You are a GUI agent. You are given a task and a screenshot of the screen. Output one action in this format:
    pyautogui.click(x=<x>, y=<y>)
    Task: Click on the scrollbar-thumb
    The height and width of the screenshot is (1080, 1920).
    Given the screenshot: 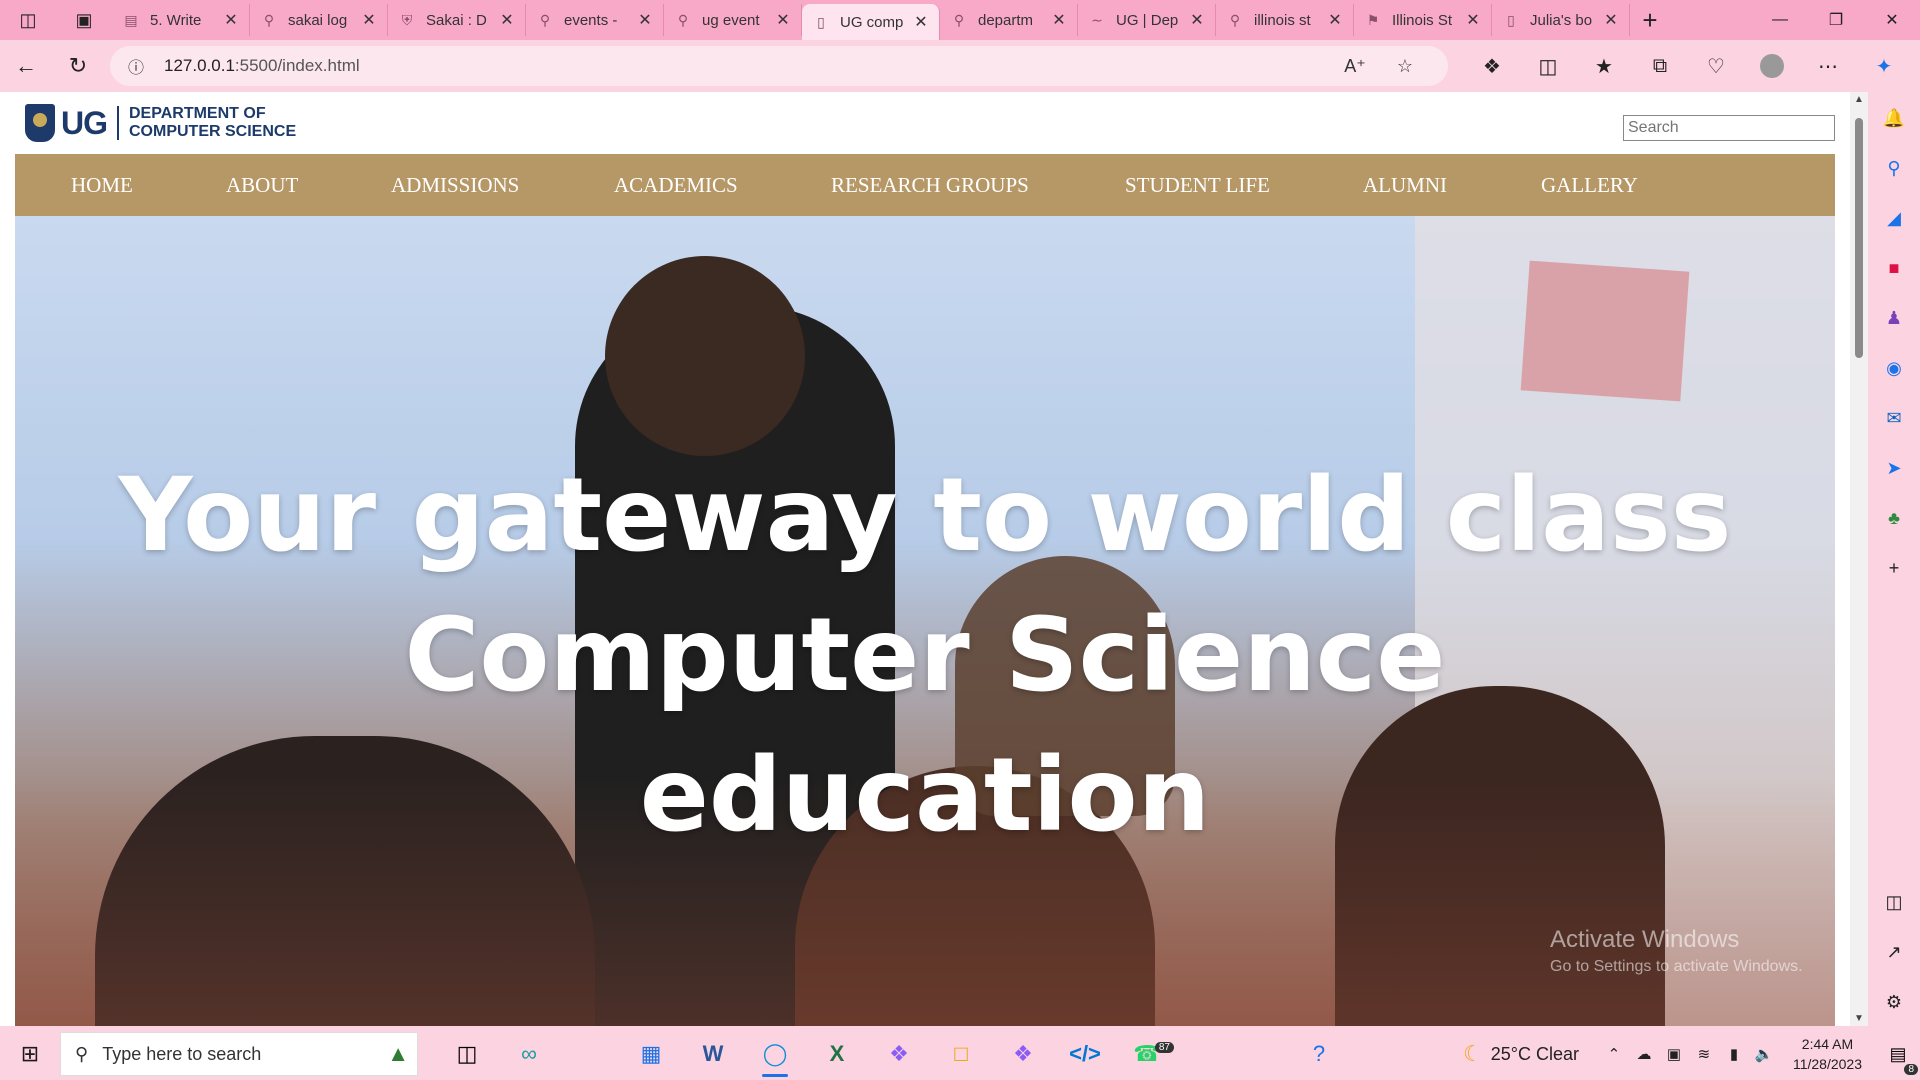 What is the action you would take?
    pyautogui.click(x=1859, y=238)
    